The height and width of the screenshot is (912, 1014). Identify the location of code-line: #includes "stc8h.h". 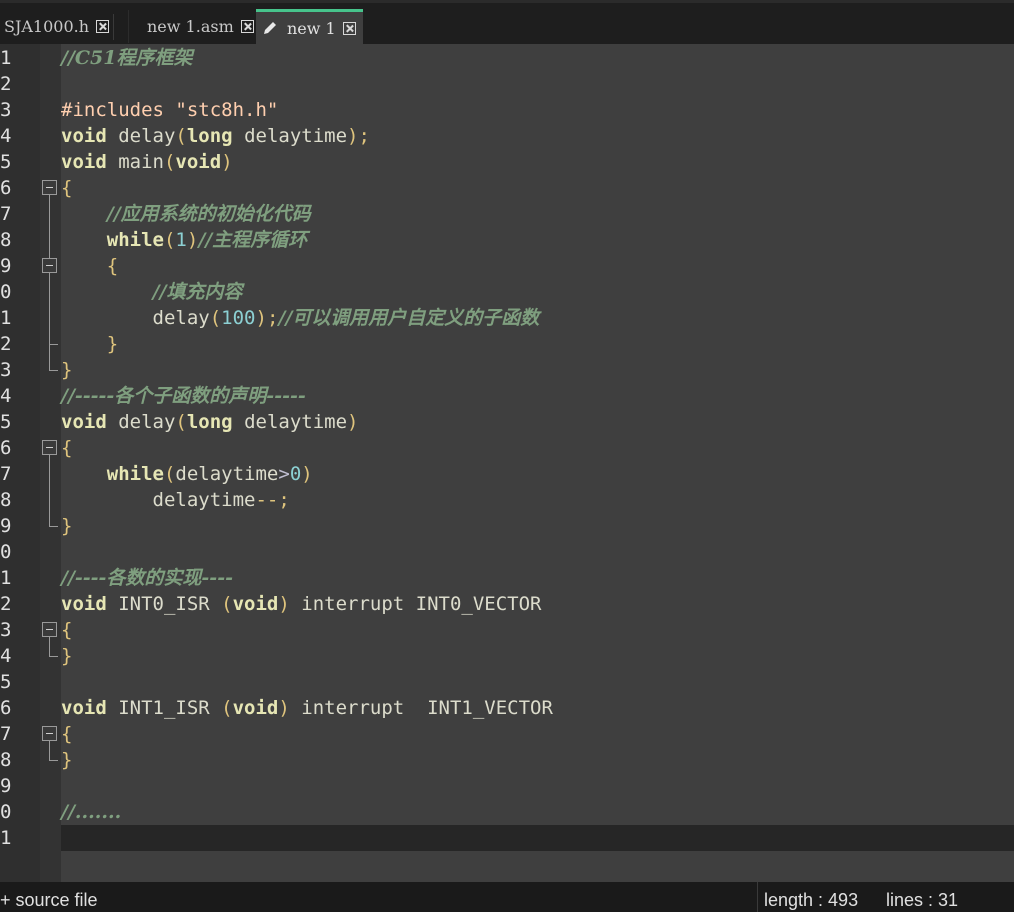
(169, 110).